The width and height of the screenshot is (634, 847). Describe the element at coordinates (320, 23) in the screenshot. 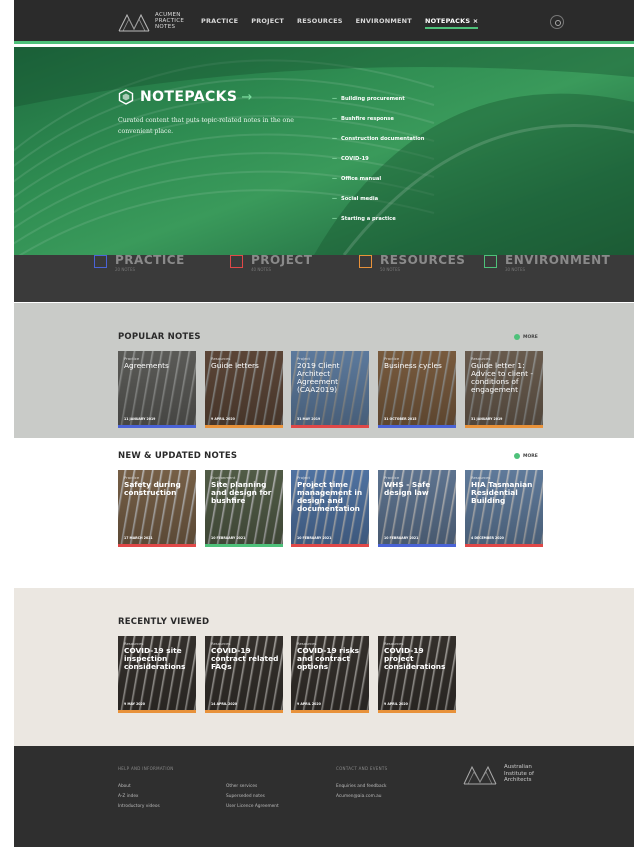

I see `nav-resources: RESOURCES` at that location.